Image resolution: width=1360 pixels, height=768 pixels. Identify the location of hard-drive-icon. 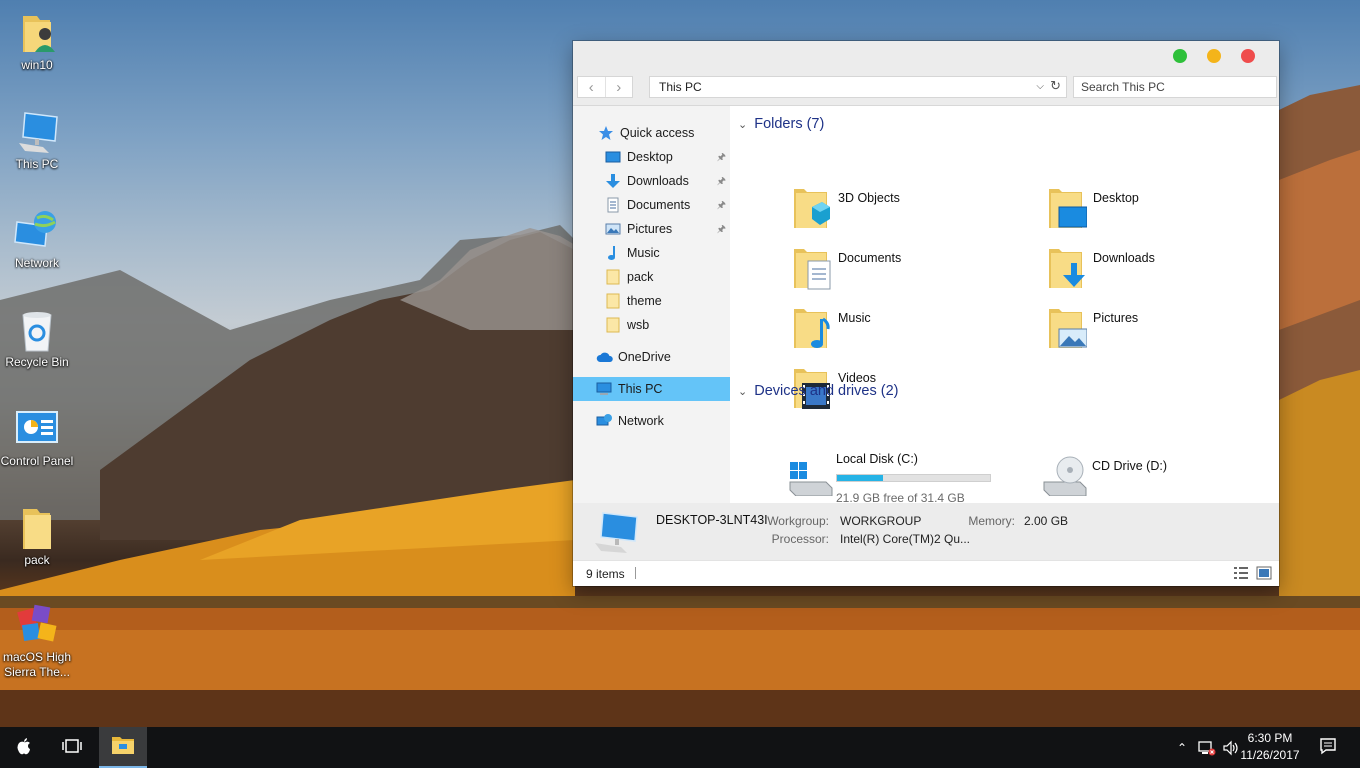
(810, 474).